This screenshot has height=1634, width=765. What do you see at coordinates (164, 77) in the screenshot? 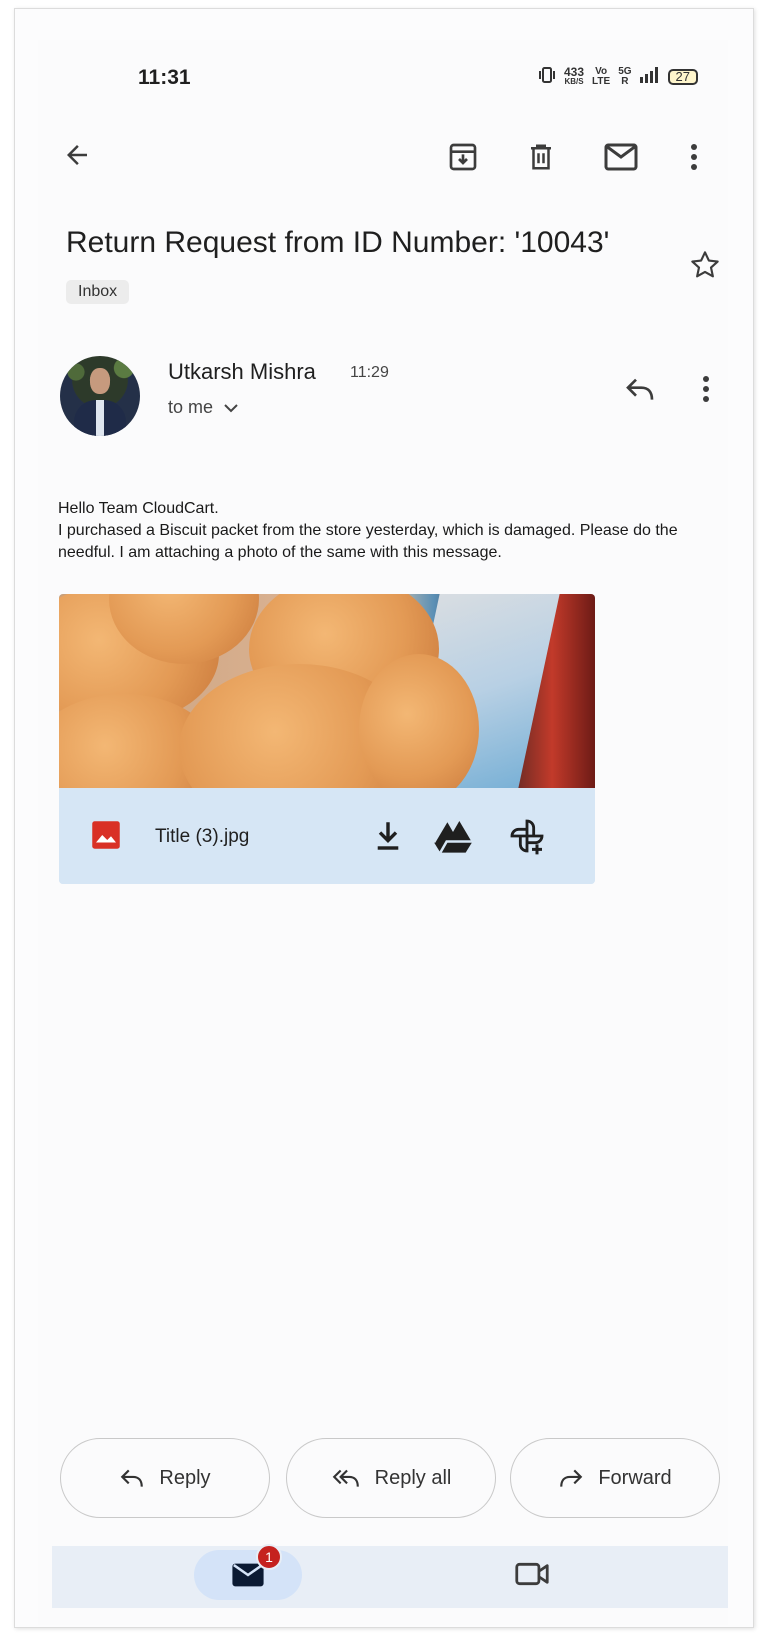
I see `status-time: 11:31` at bounding box center [164, 77].